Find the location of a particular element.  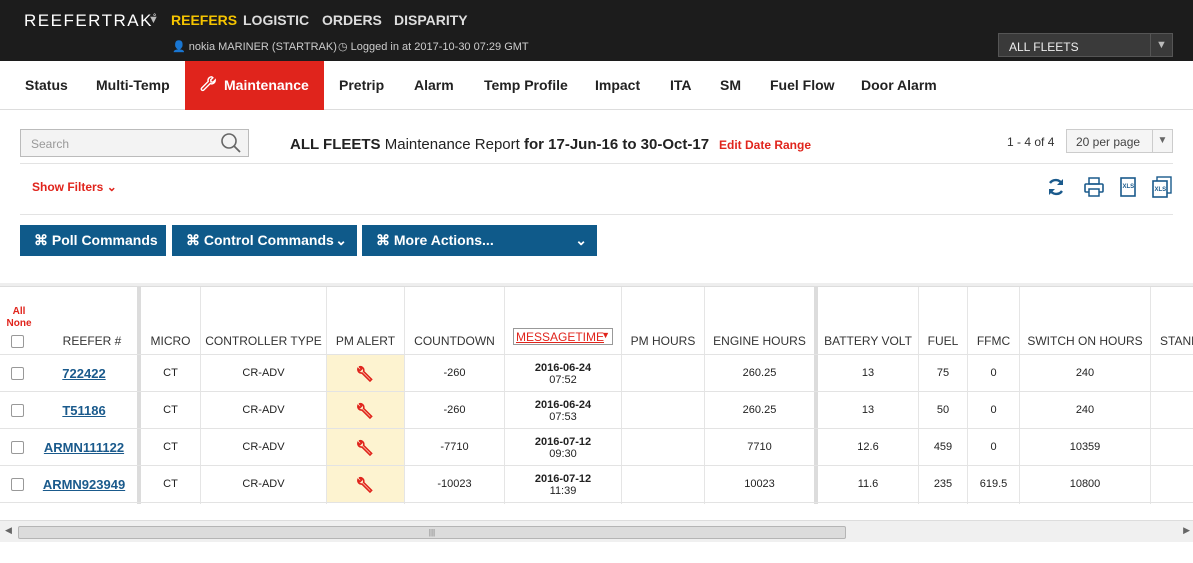

more-actions-button: ⌘ More Actions... ⌄ is located at coordinates (479, 240).